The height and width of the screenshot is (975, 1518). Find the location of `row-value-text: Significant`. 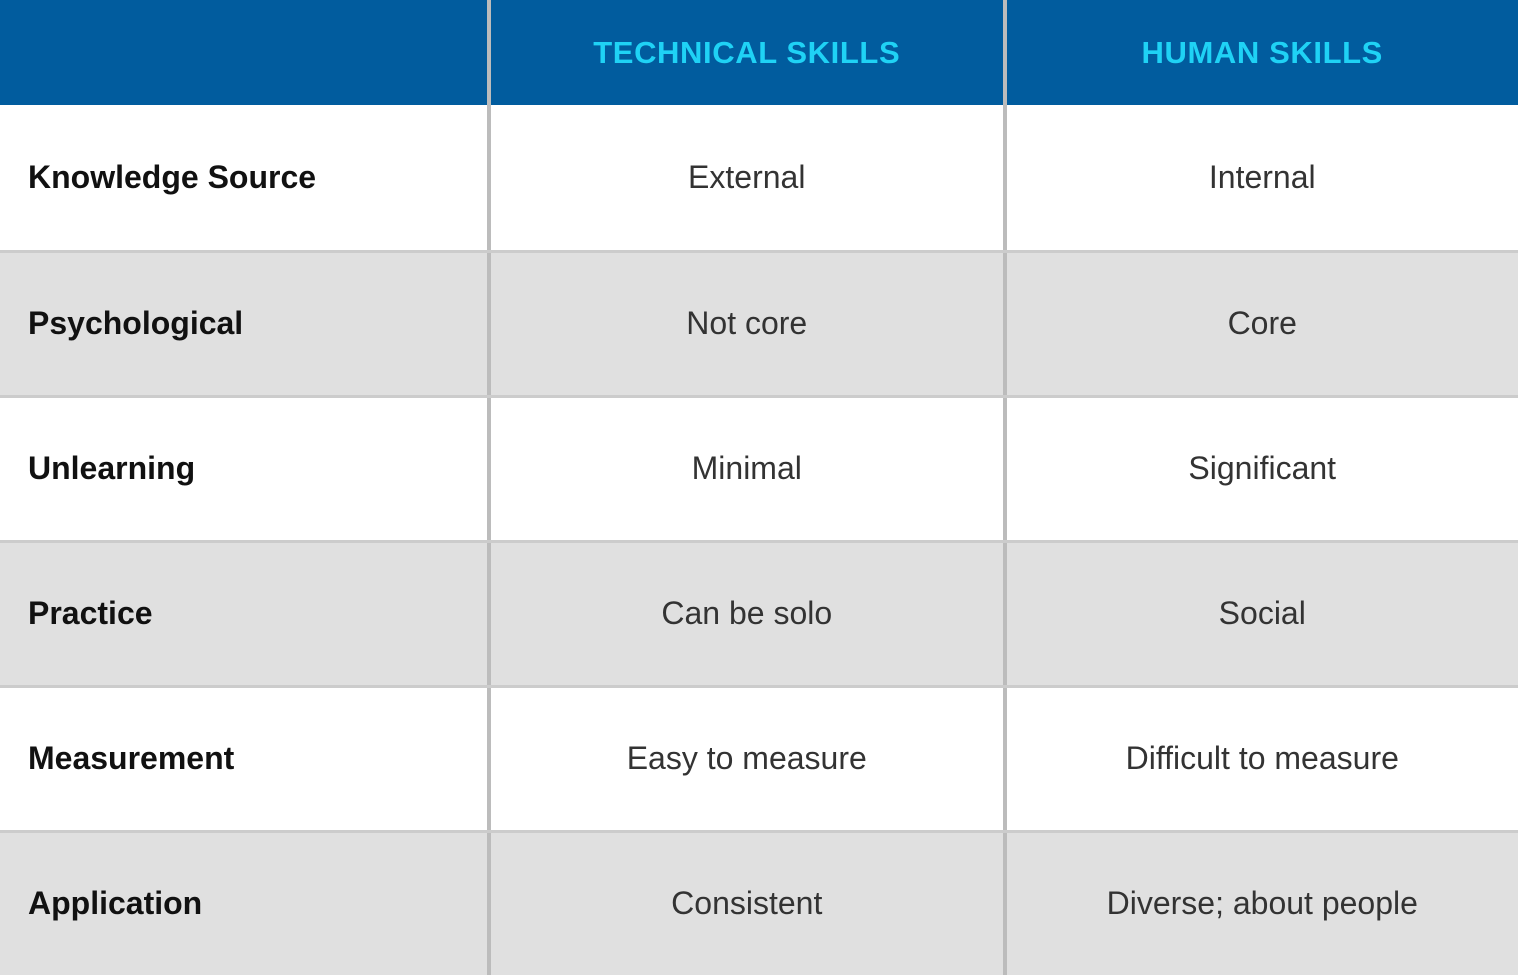

row-value-text: Significant is located at coordinates (1262, 468).